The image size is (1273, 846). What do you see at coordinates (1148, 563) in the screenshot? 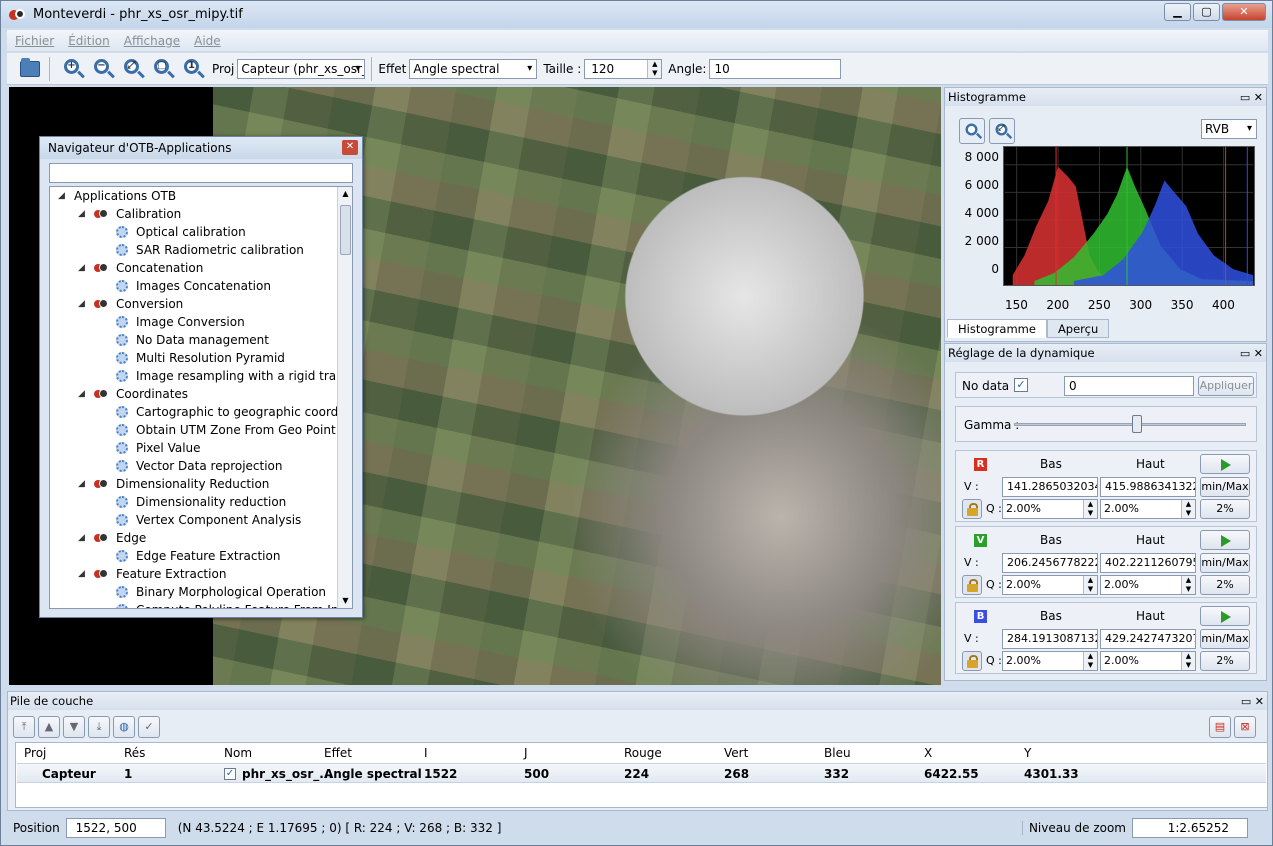
I see `v-high-input: 402.221126079559` at bounding box center [1148, 563].